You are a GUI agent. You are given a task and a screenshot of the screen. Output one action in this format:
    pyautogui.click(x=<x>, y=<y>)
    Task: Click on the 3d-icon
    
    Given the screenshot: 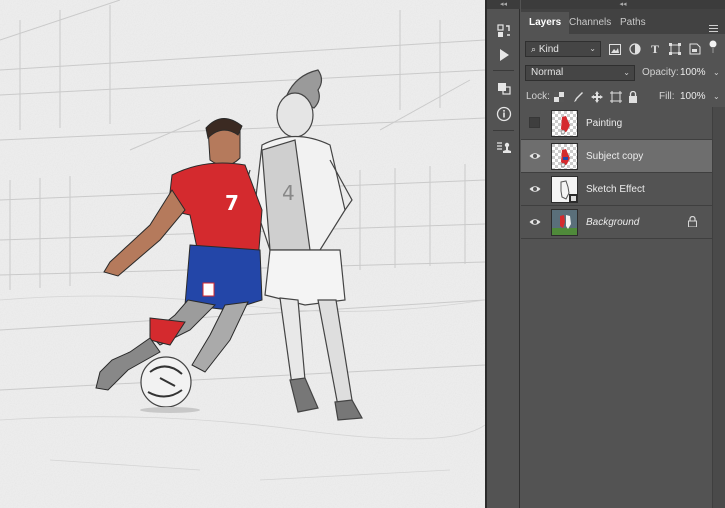 What is the action you would take?
    pyautogui.click(x=504, y=89)
    